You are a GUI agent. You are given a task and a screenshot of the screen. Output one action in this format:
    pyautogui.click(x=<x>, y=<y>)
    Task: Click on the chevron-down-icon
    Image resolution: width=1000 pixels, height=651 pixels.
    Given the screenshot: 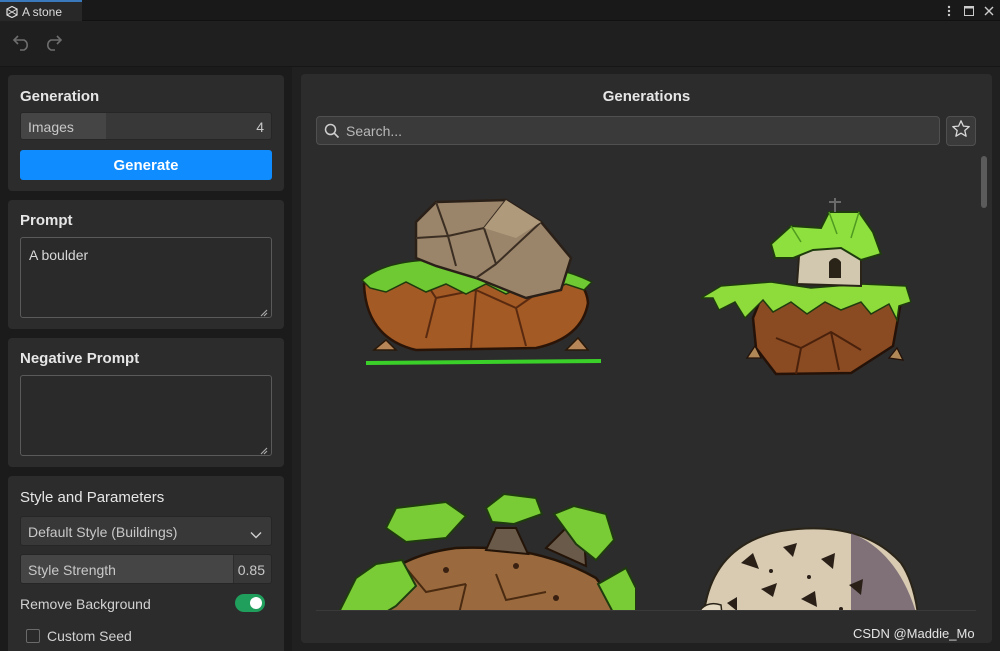 What is the action you would take?
    pyautogui.click(x=256, y=534)
    